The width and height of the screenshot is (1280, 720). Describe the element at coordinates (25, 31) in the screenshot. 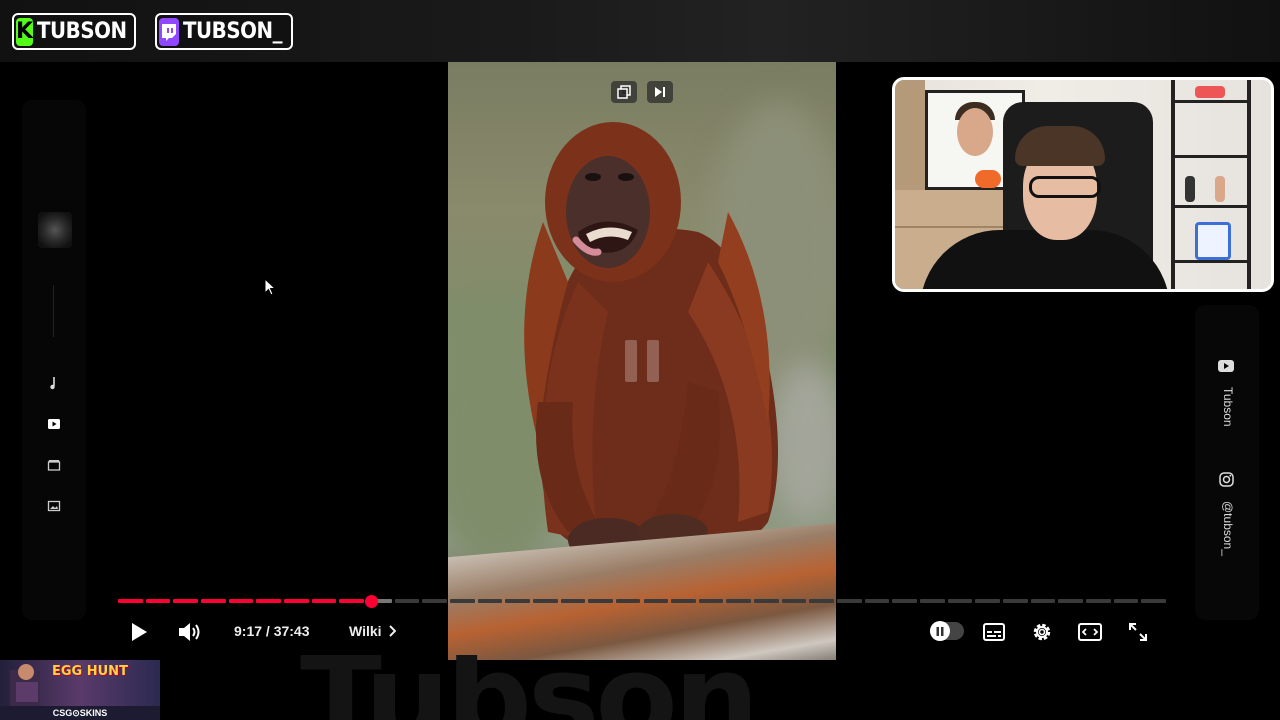

I see `kick-logo-icon: K` at that location.